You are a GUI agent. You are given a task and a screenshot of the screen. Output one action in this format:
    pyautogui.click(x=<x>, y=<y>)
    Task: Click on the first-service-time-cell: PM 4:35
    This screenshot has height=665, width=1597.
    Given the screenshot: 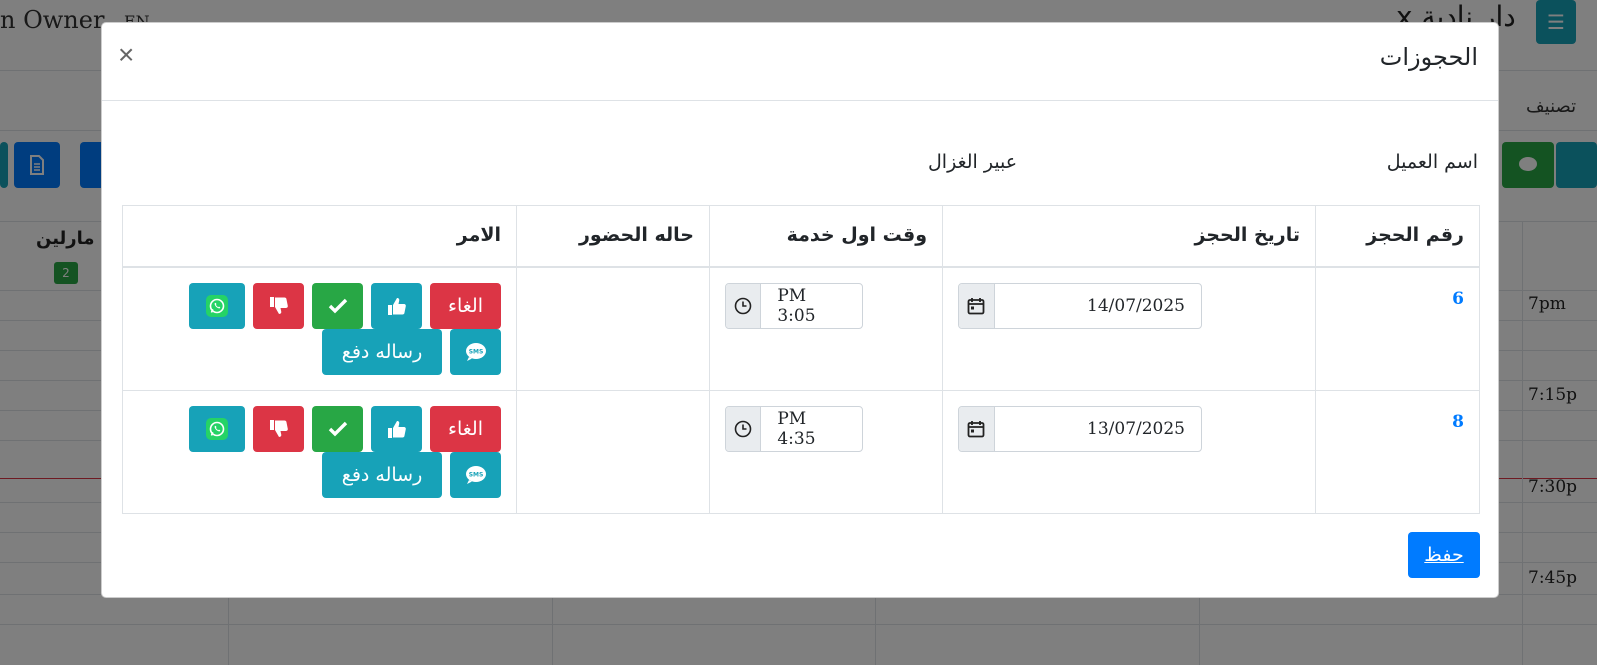 What is the action you would take?
    pyautogui.click(x=826, y=451)
    